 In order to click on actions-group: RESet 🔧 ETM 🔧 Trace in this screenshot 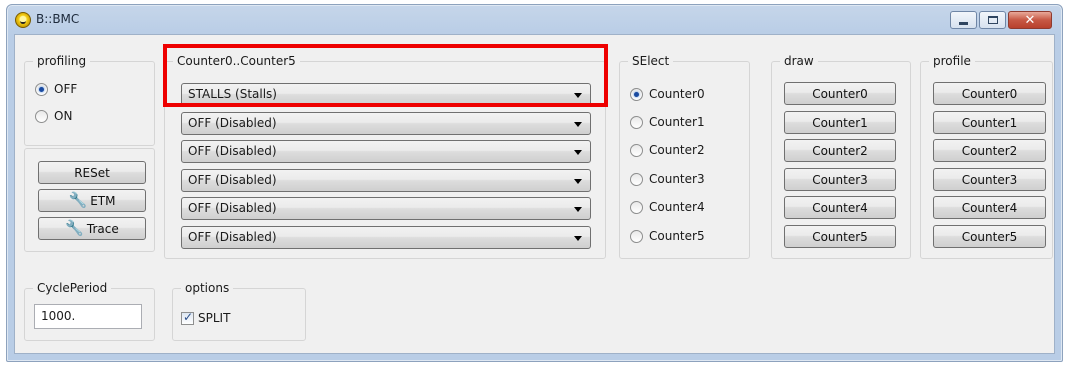, I will do `click(89, 200)`.